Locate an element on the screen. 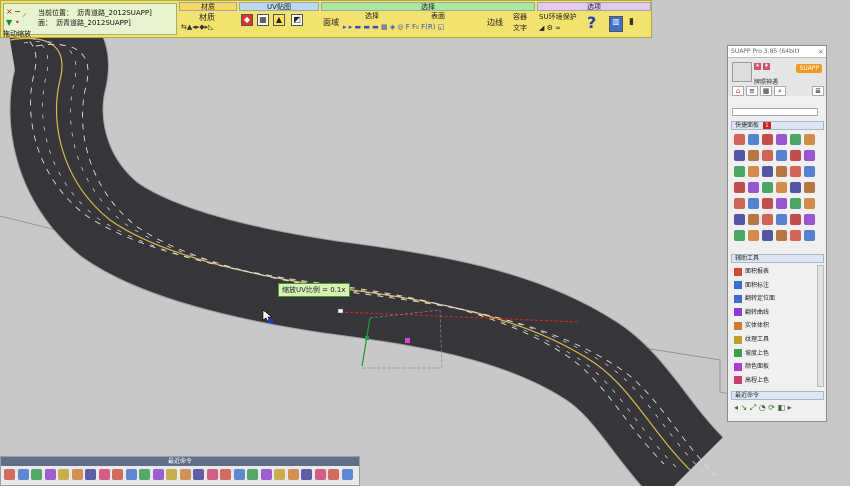 This screenshot has height=486, width=850. grid-tab-icon: ▦ is located at coordinates (766, 91).